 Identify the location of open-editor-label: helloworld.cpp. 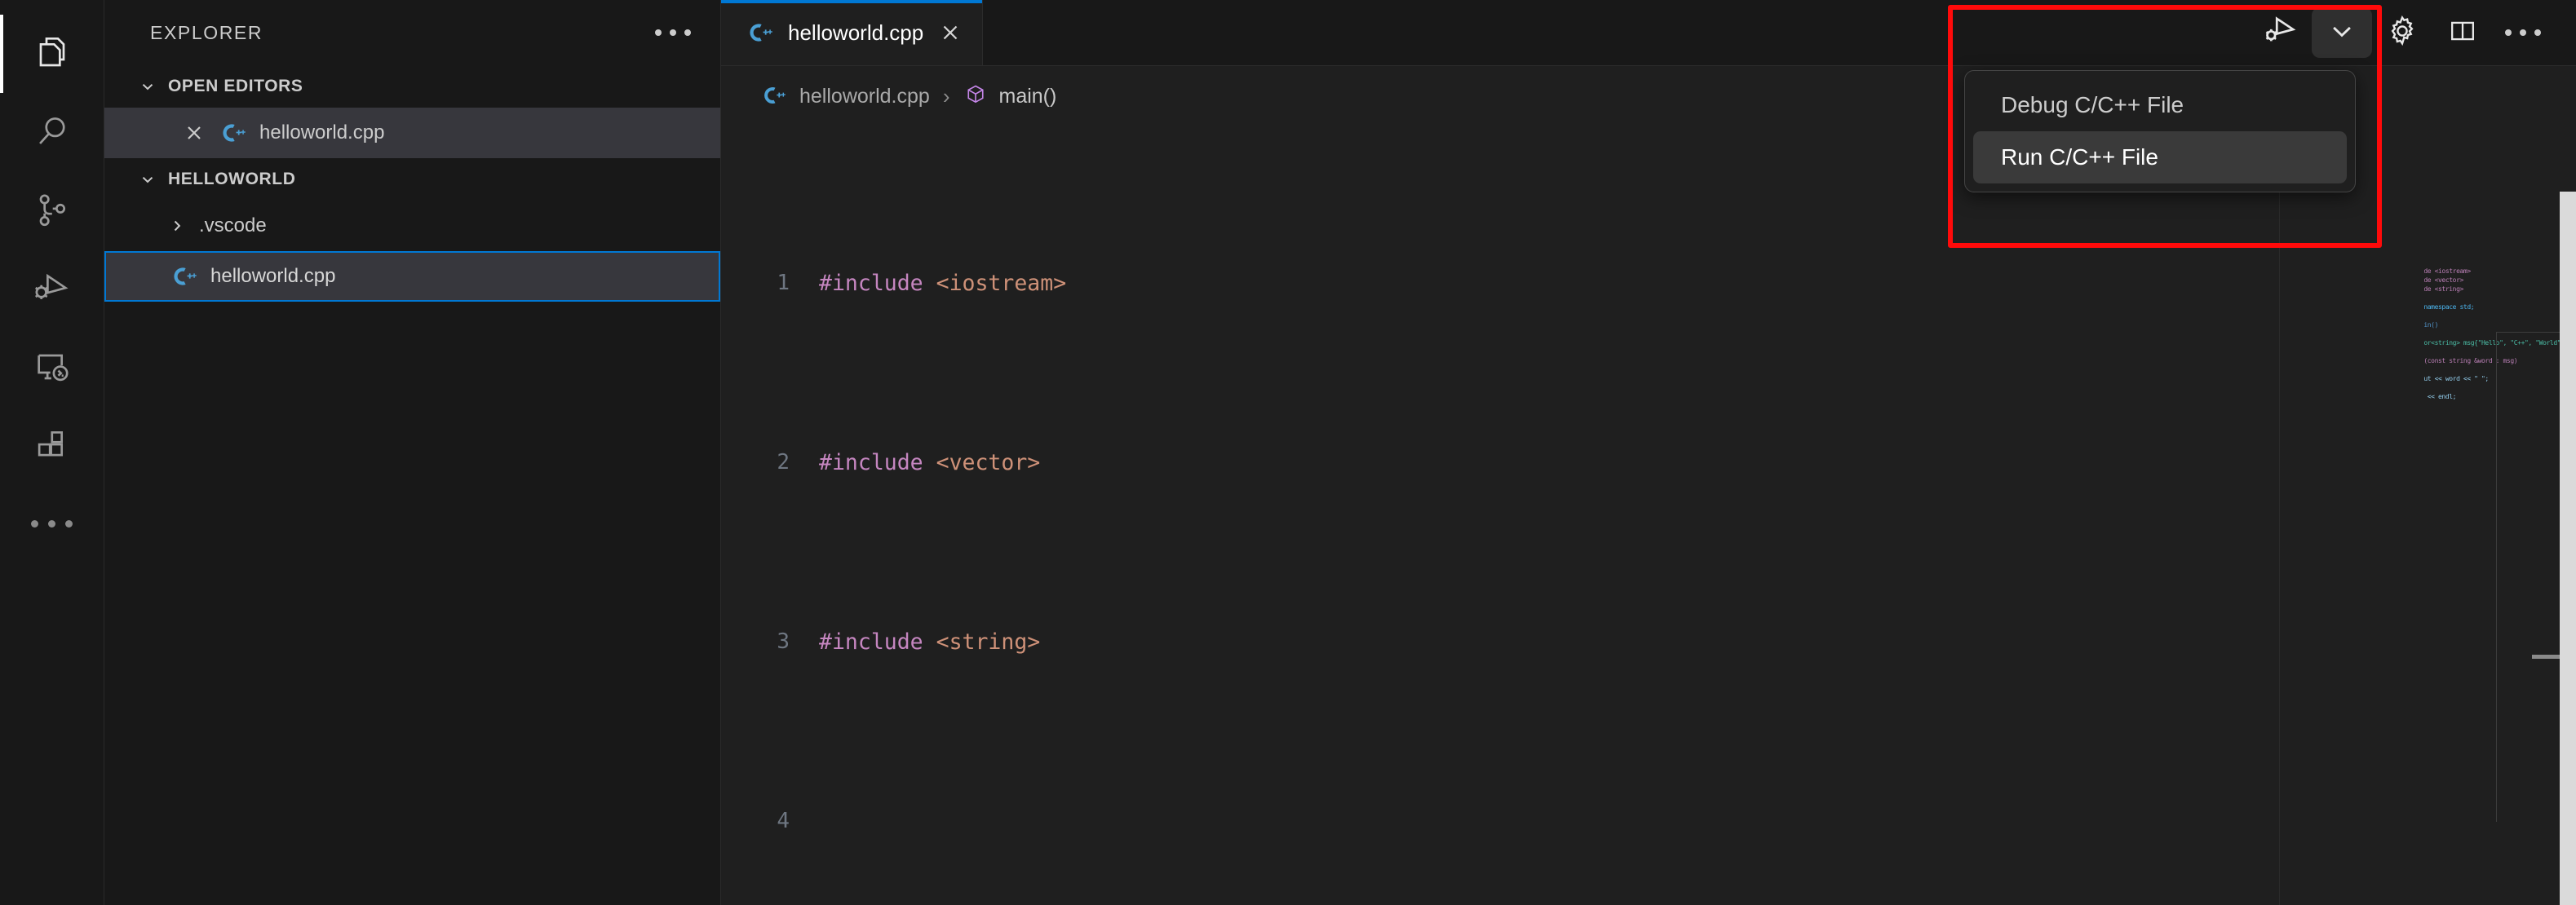
(322, 132).